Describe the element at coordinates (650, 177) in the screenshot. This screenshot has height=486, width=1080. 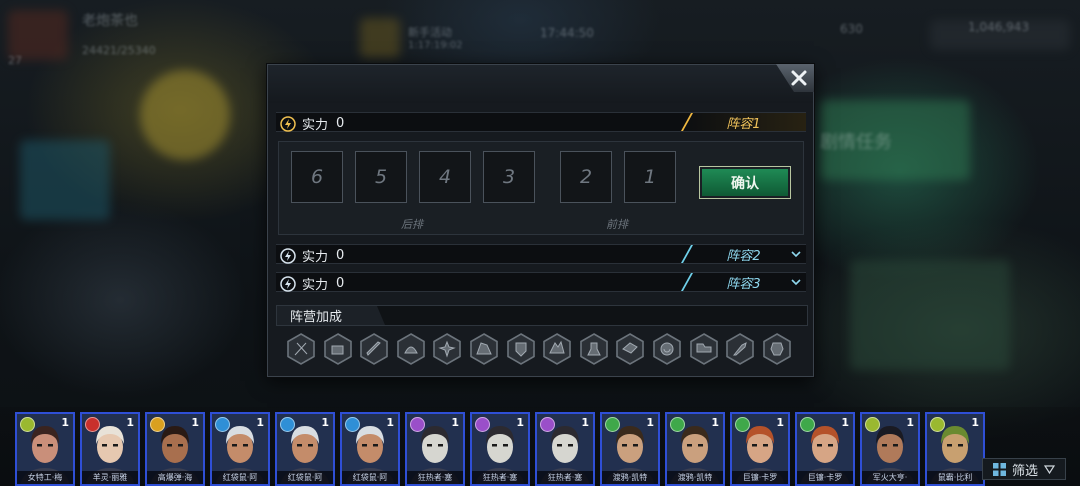
I see `formation-slot-1: 1` at that location.